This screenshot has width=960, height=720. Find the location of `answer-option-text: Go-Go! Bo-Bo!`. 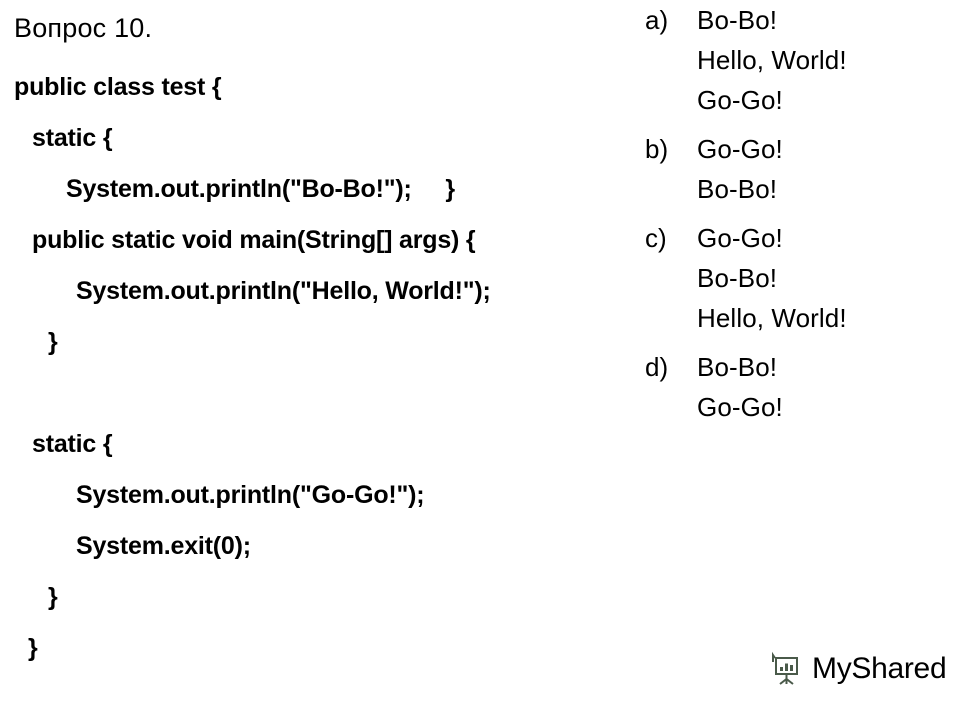

answer-option-text: Go-Go! Bo-Bo! is located at coordinates (828, 169).